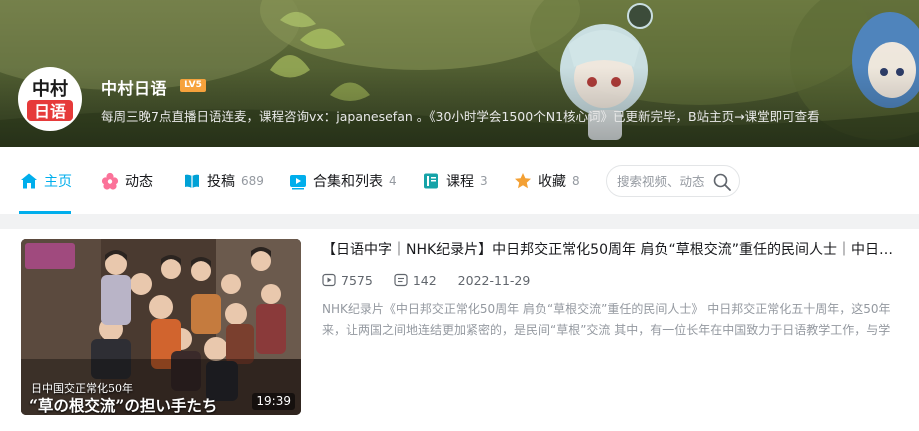  I want to click on comment-count-value: 142, so click(424, 280).